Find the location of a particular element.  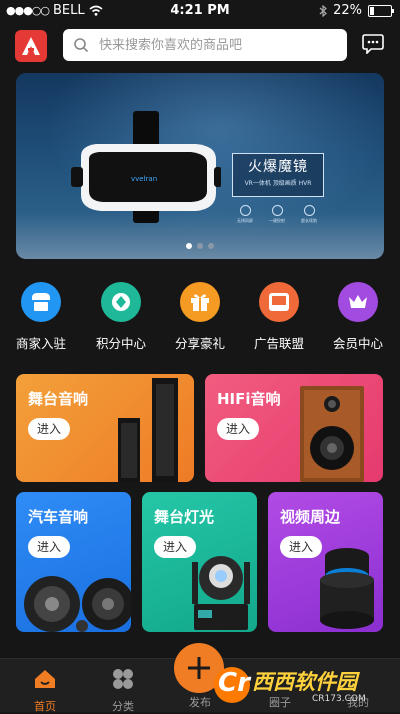

card-title: 汽车音响 is located at coordinates (58, 517).